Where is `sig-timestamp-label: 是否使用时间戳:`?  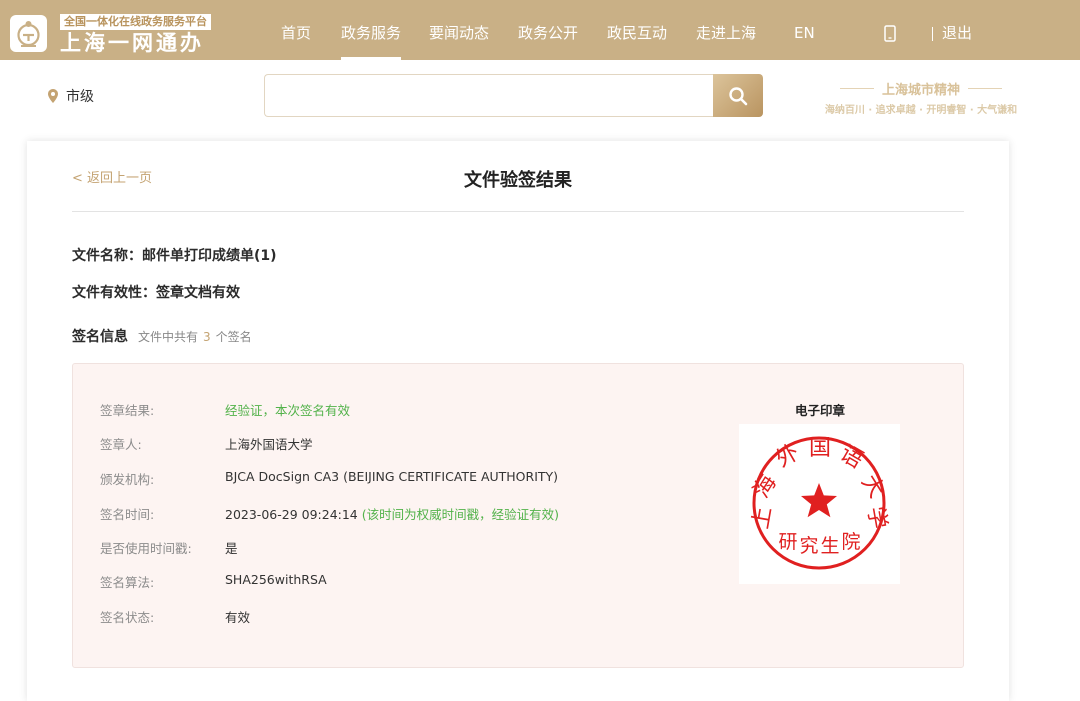
sig-timestamp-label: 是否使用时间戳: is located at coordinates (146, 548).